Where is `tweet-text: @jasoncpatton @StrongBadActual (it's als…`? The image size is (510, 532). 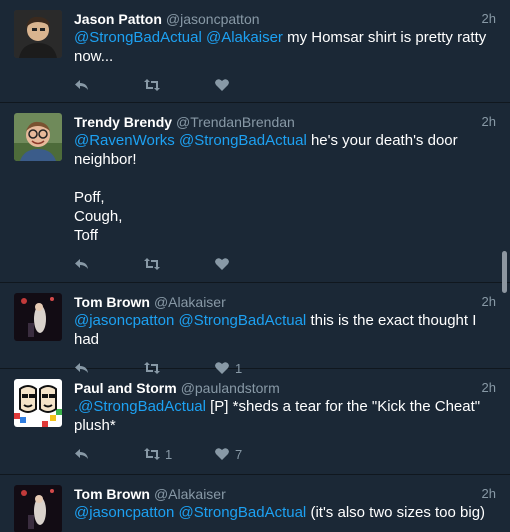 tweet-text: @jasoncpatton @StrongBadActual (it's als… is located at coordinates (285, 512).